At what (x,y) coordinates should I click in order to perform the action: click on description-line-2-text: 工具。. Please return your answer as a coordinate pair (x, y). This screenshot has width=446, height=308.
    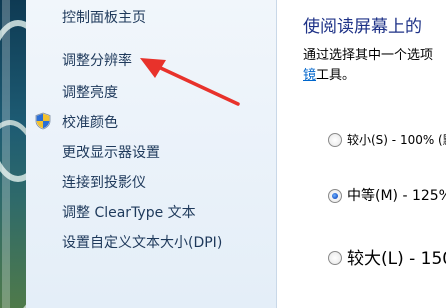
    Looking at the image, I should click on (336, 75).